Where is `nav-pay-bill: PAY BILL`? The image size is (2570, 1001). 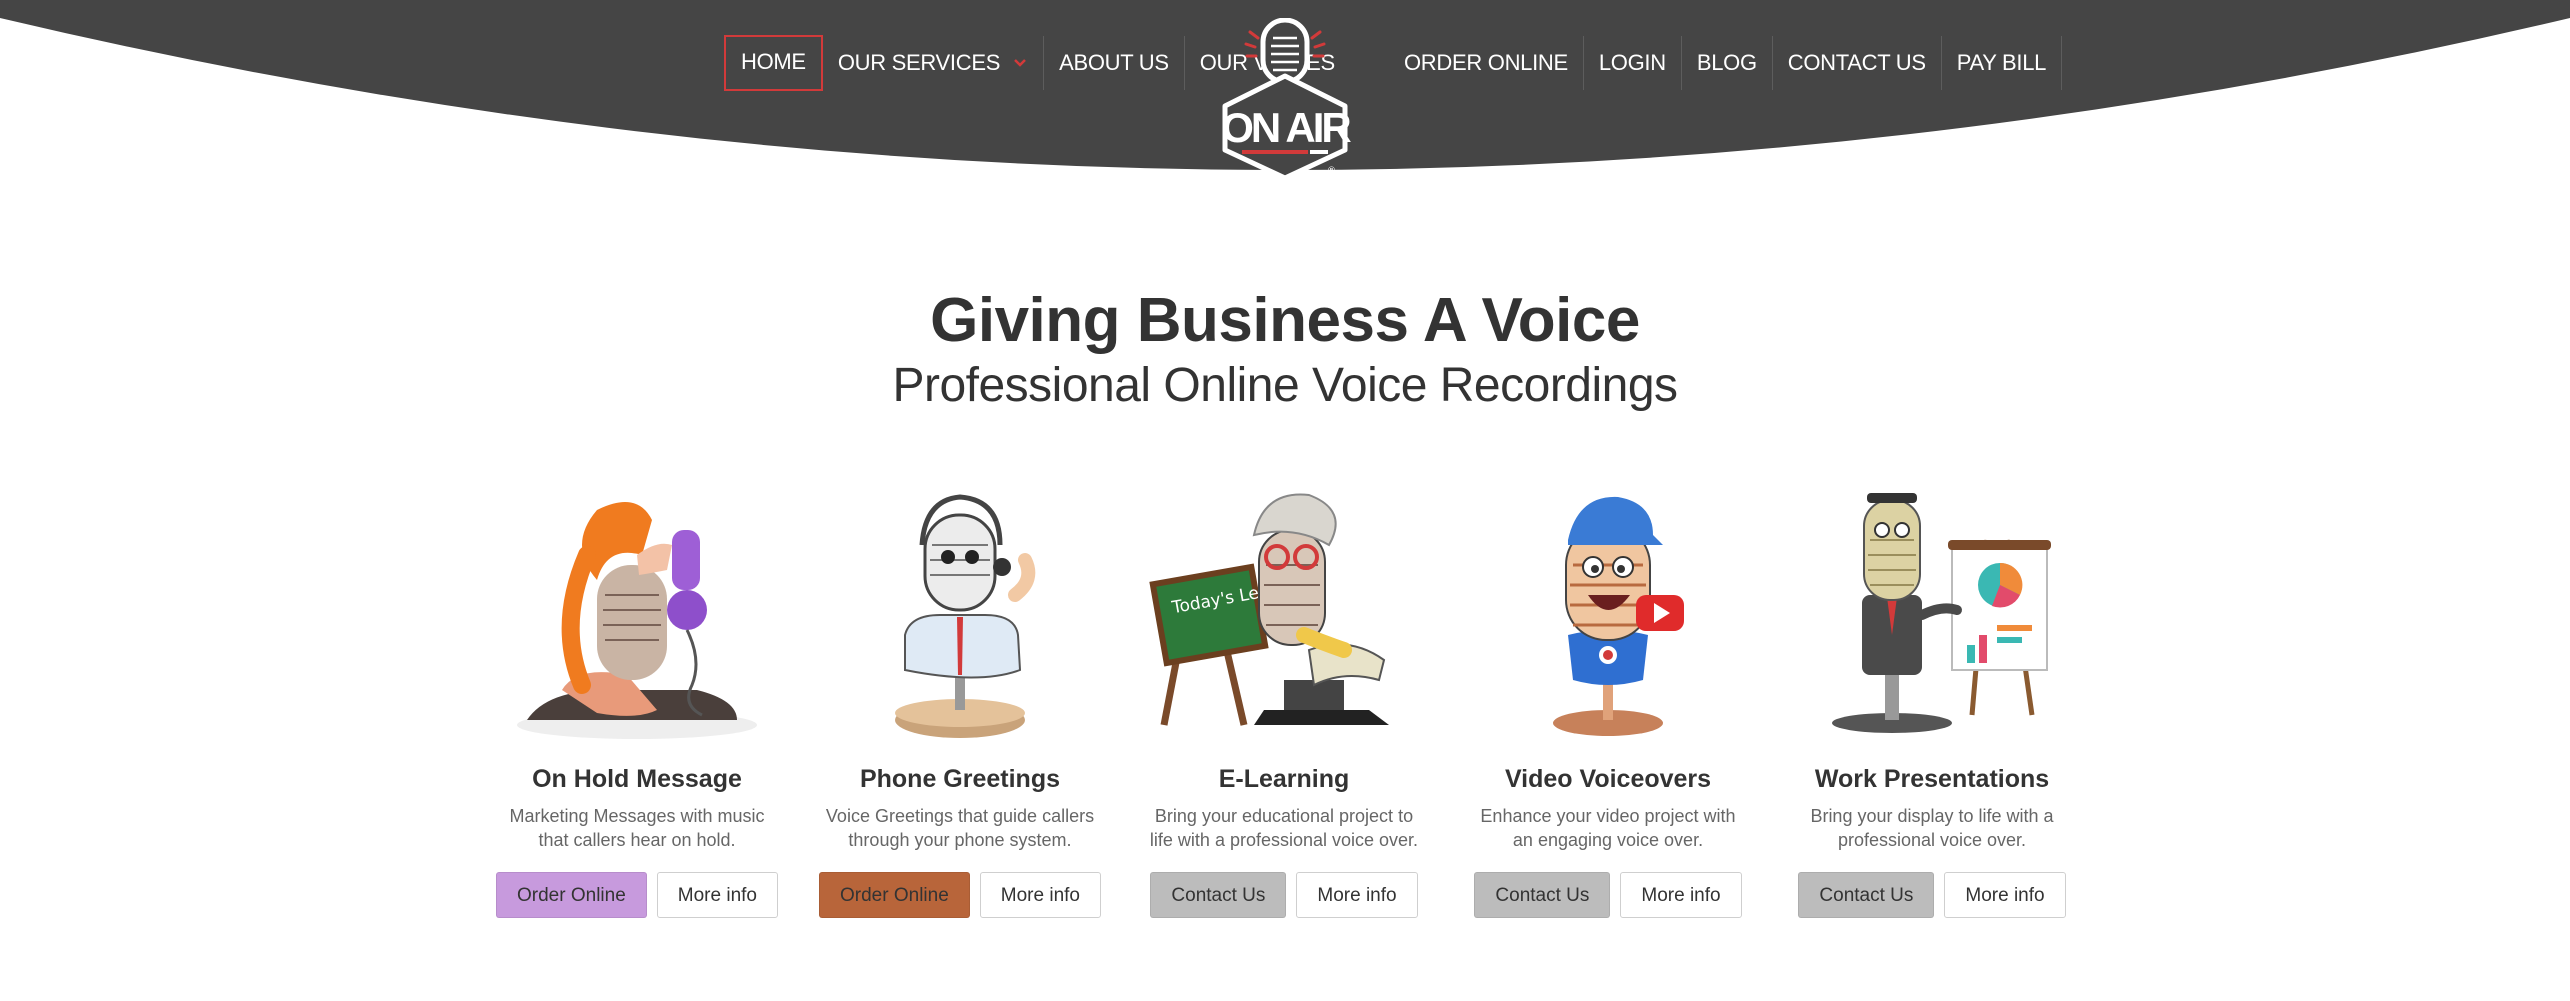 nav-pay-bill: PAY BILL is located at coordinates (2002, 63).